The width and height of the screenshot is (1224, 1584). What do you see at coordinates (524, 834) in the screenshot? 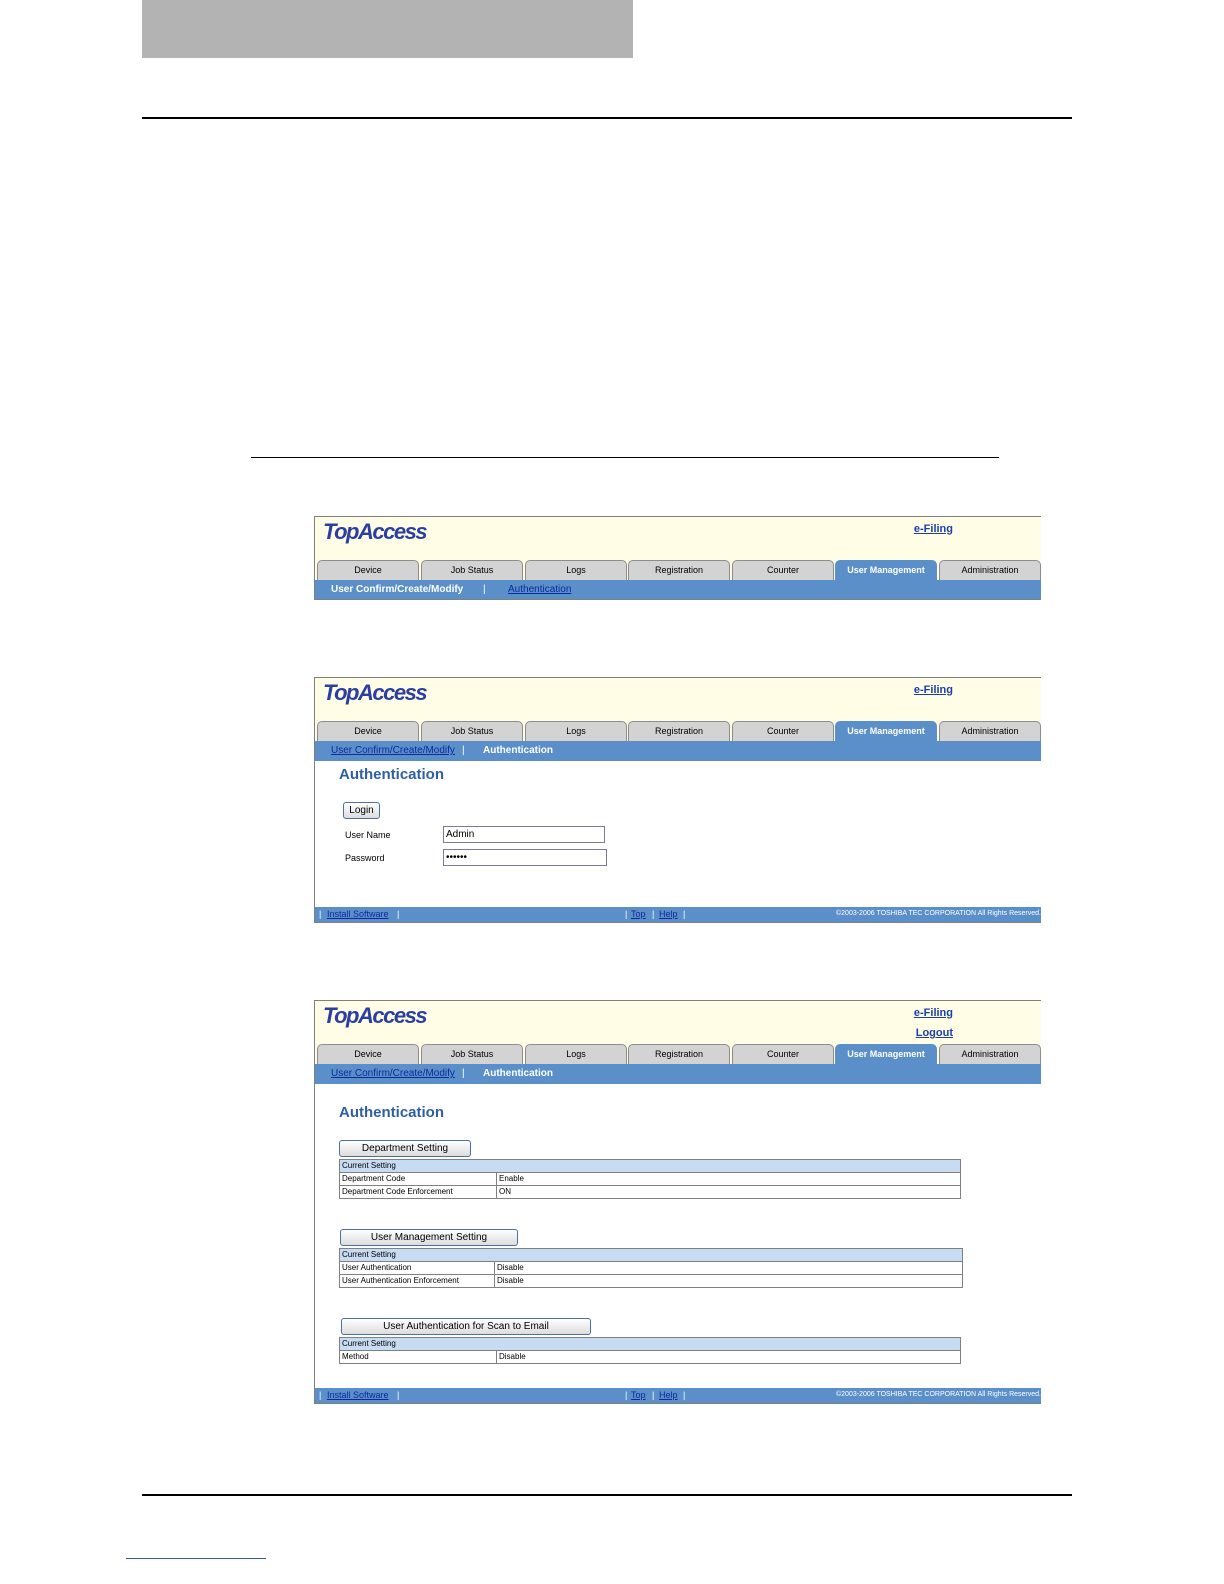
I see `username-input` at bounding box center [524, 834].